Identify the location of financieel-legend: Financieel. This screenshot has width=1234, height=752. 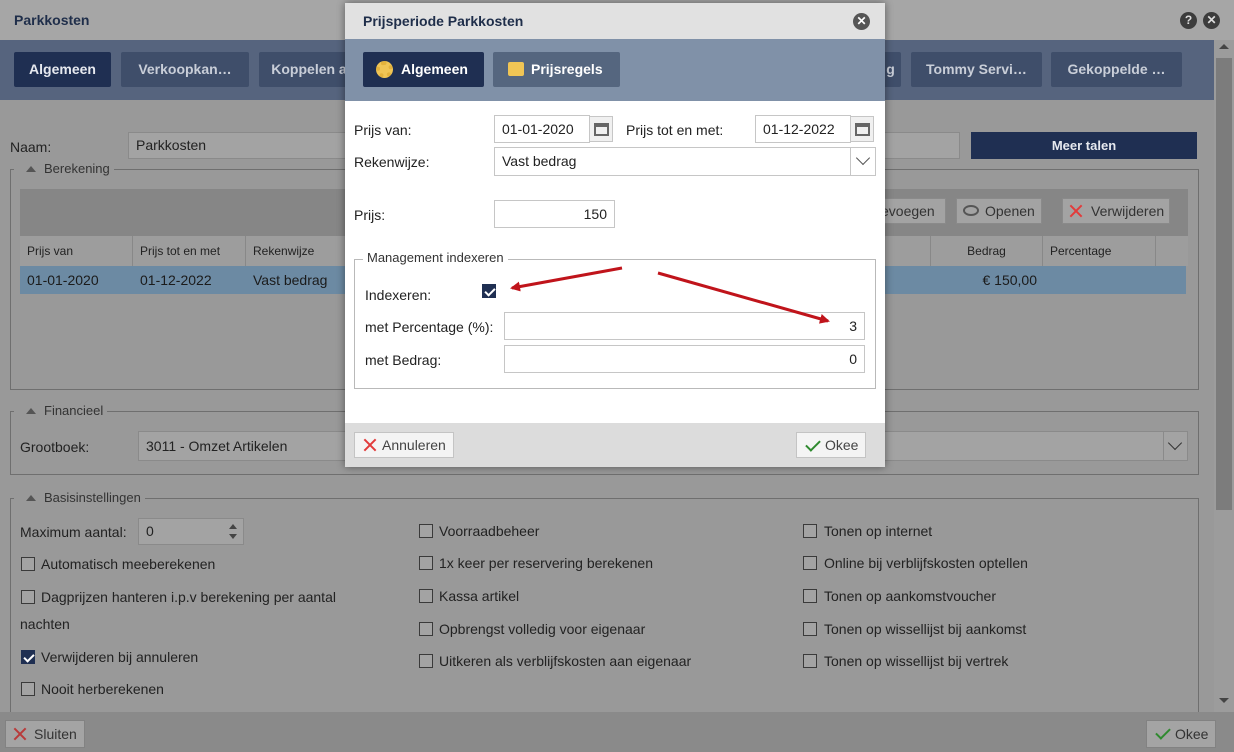
(61, 410).